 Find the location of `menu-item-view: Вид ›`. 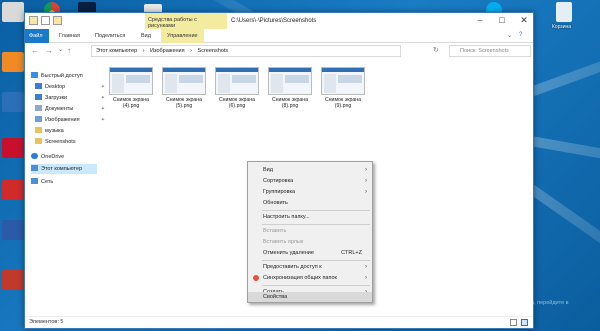

menu-item-view: Вид › is located at coordinates (310, 170).